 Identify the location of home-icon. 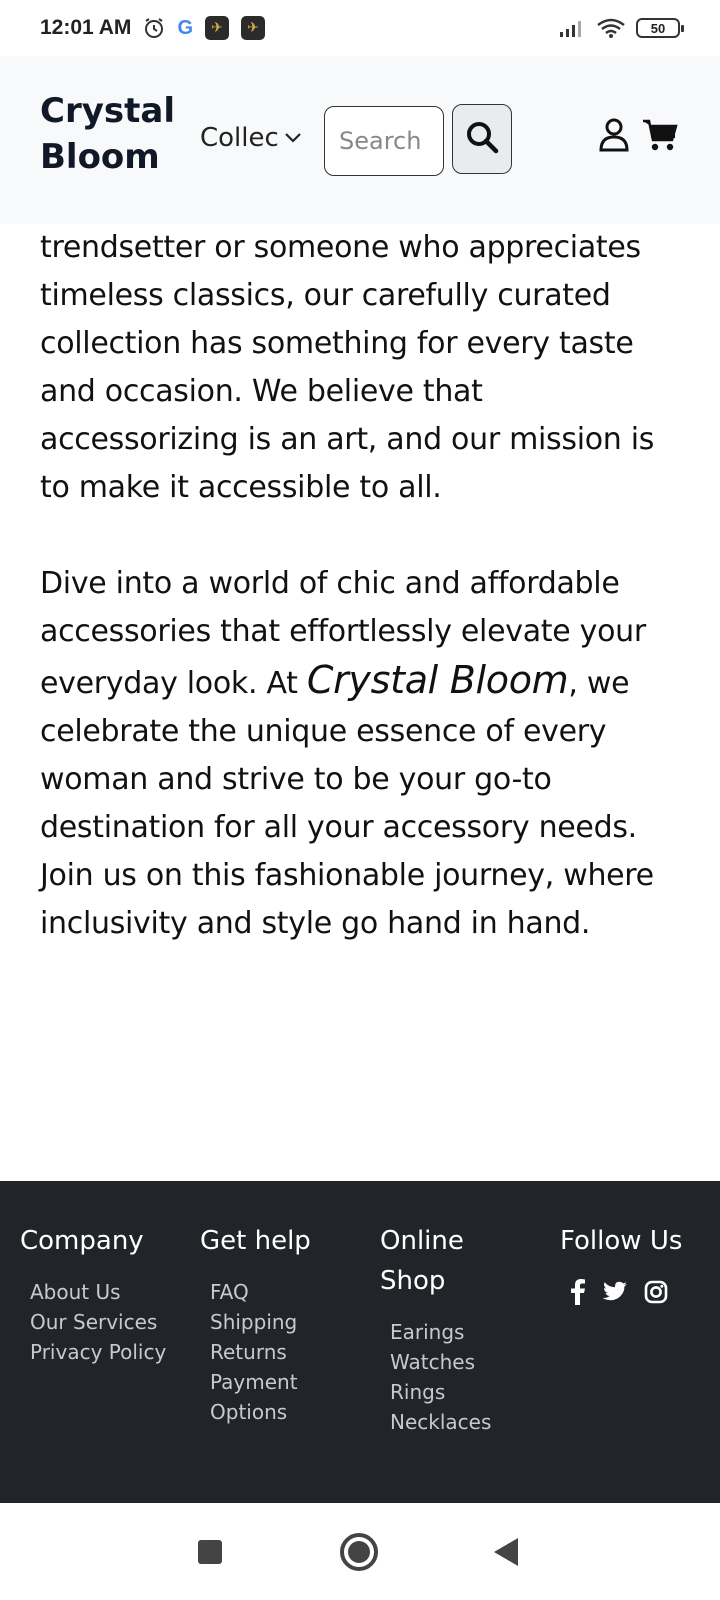
(359, 1552).